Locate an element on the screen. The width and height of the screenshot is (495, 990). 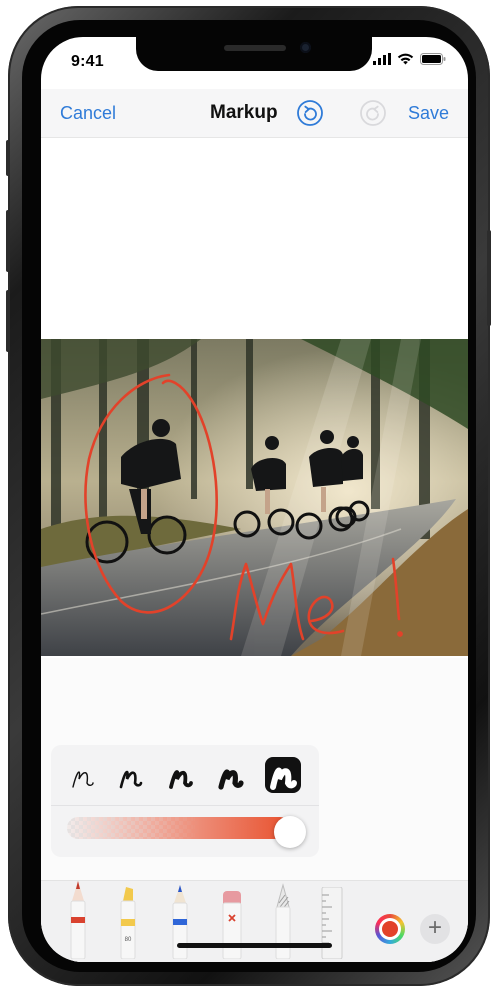
undo-icon is located at coordinates (310, 113).